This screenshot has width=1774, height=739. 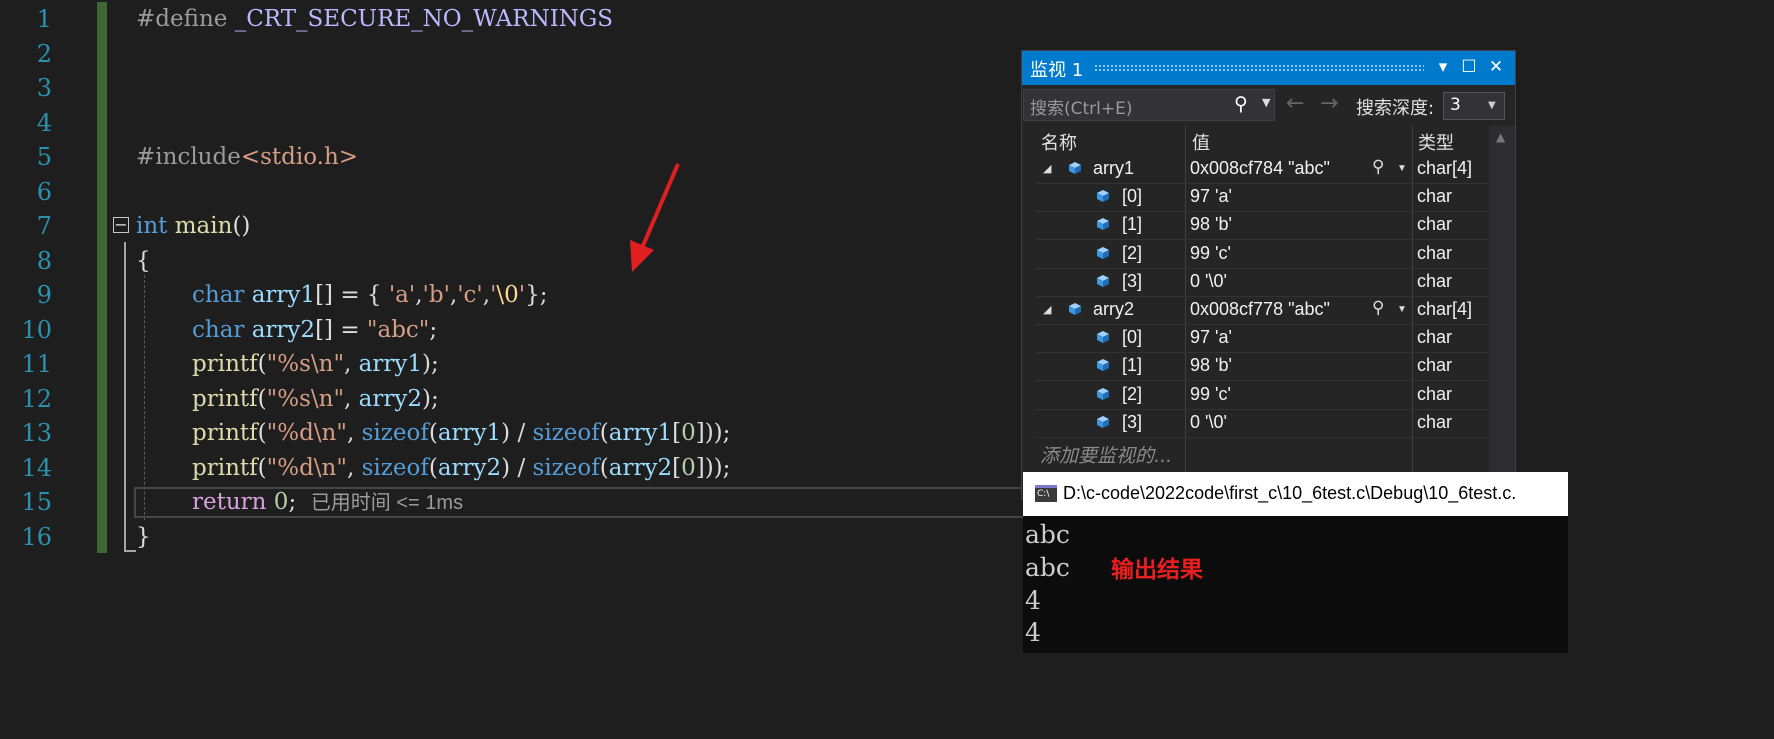 What do you see at coordinates (510, 330) in the screenshot?
I see `code-line-10: 10 char arry2[] = "abc";` at bounding box center [510, 330].